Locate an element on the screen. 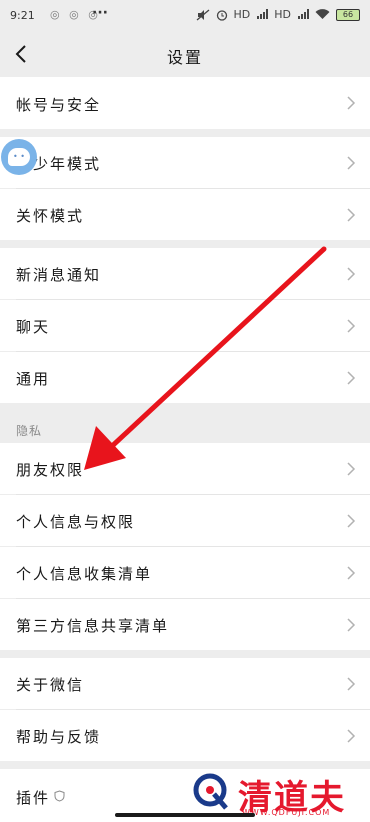 The width and height of the screenshot is (370, 822). watermark-url: WWW.QDFUJI.COM is located at coordinates (286, 812).